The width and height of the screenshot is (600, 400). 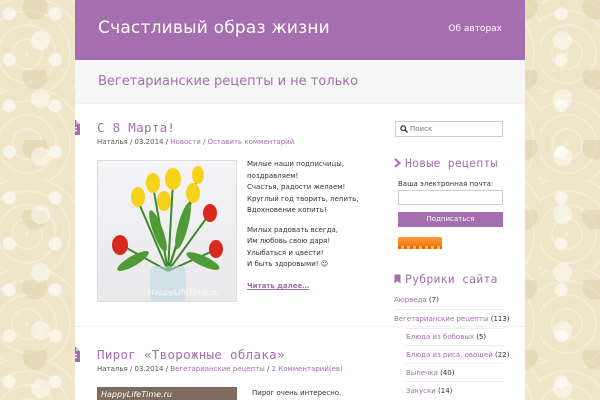 I want to click on category-item: Закуски (14), so click(x=429, y=391).